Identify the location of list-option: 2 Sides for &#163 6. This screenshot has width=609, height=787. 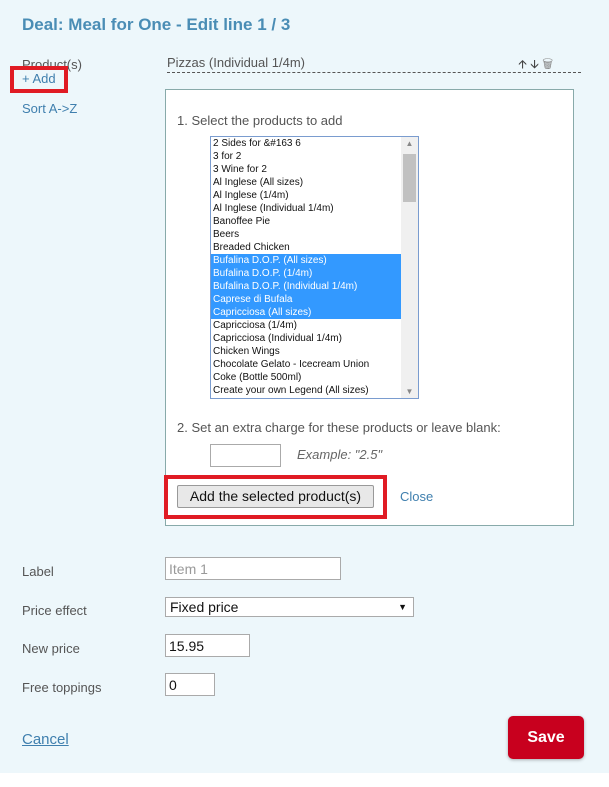
(306, 143).